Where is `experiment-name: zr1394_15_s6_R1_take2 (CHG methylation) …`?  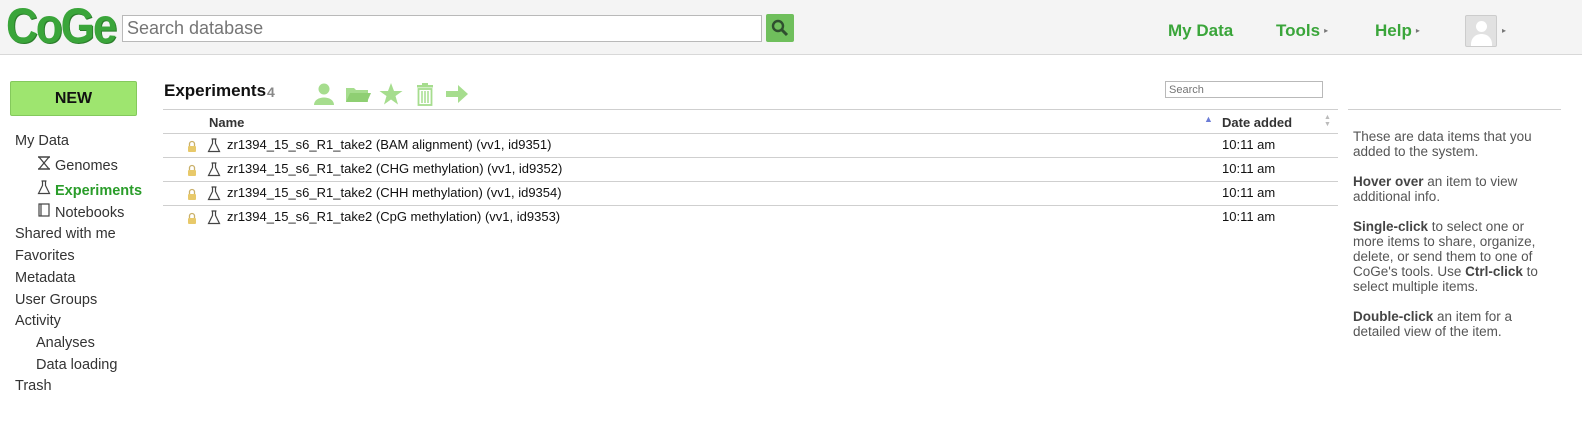
experiment-name: zr1394_15_s6_R1_take2 (CHG methylation) … is located at coordinates (395, 168).